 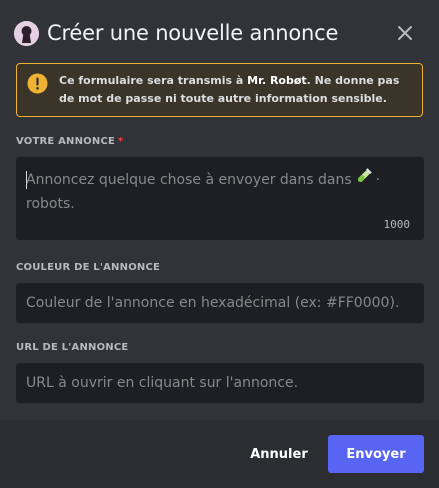 What do you see at coordinates (279, 454) in the screenshot?
I see `cancel-button: Annuler` at bounding box center [279, 454].